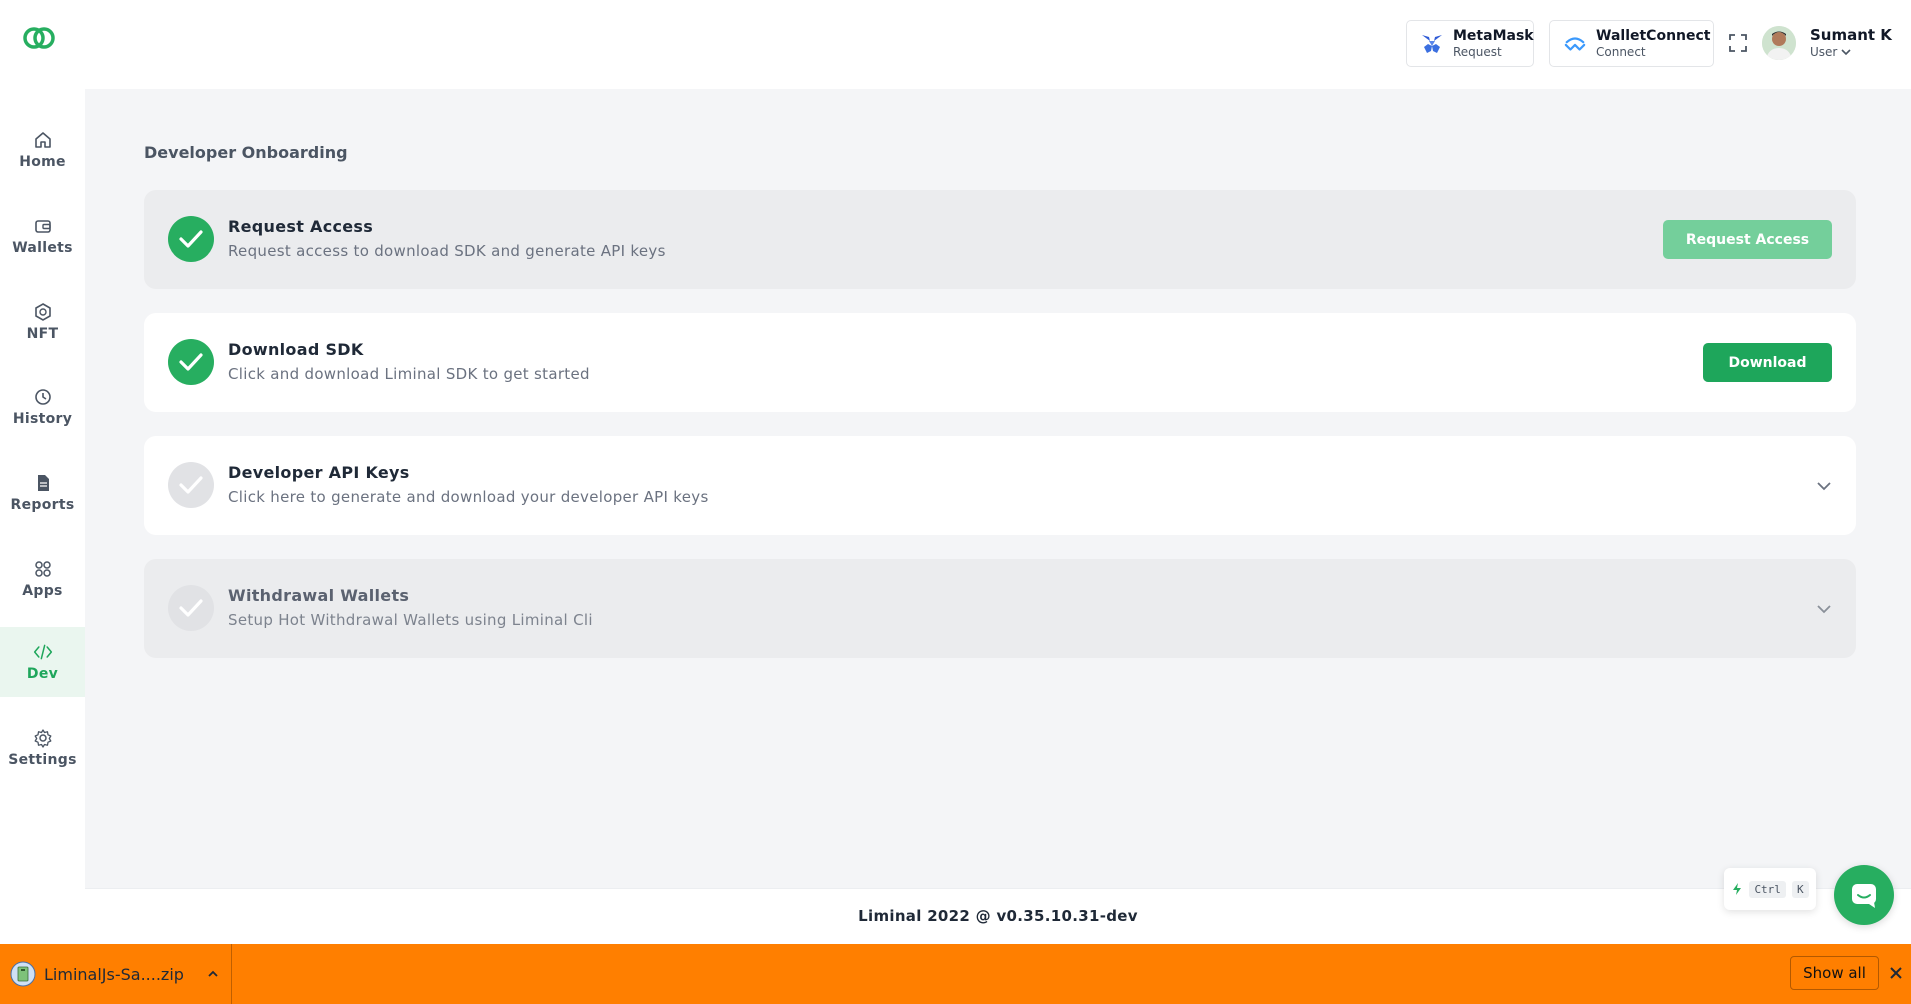 The height and width of the screenshot is (1004, 1911). I want to click on sidebar-item-label: Reports, so click(42, 505).